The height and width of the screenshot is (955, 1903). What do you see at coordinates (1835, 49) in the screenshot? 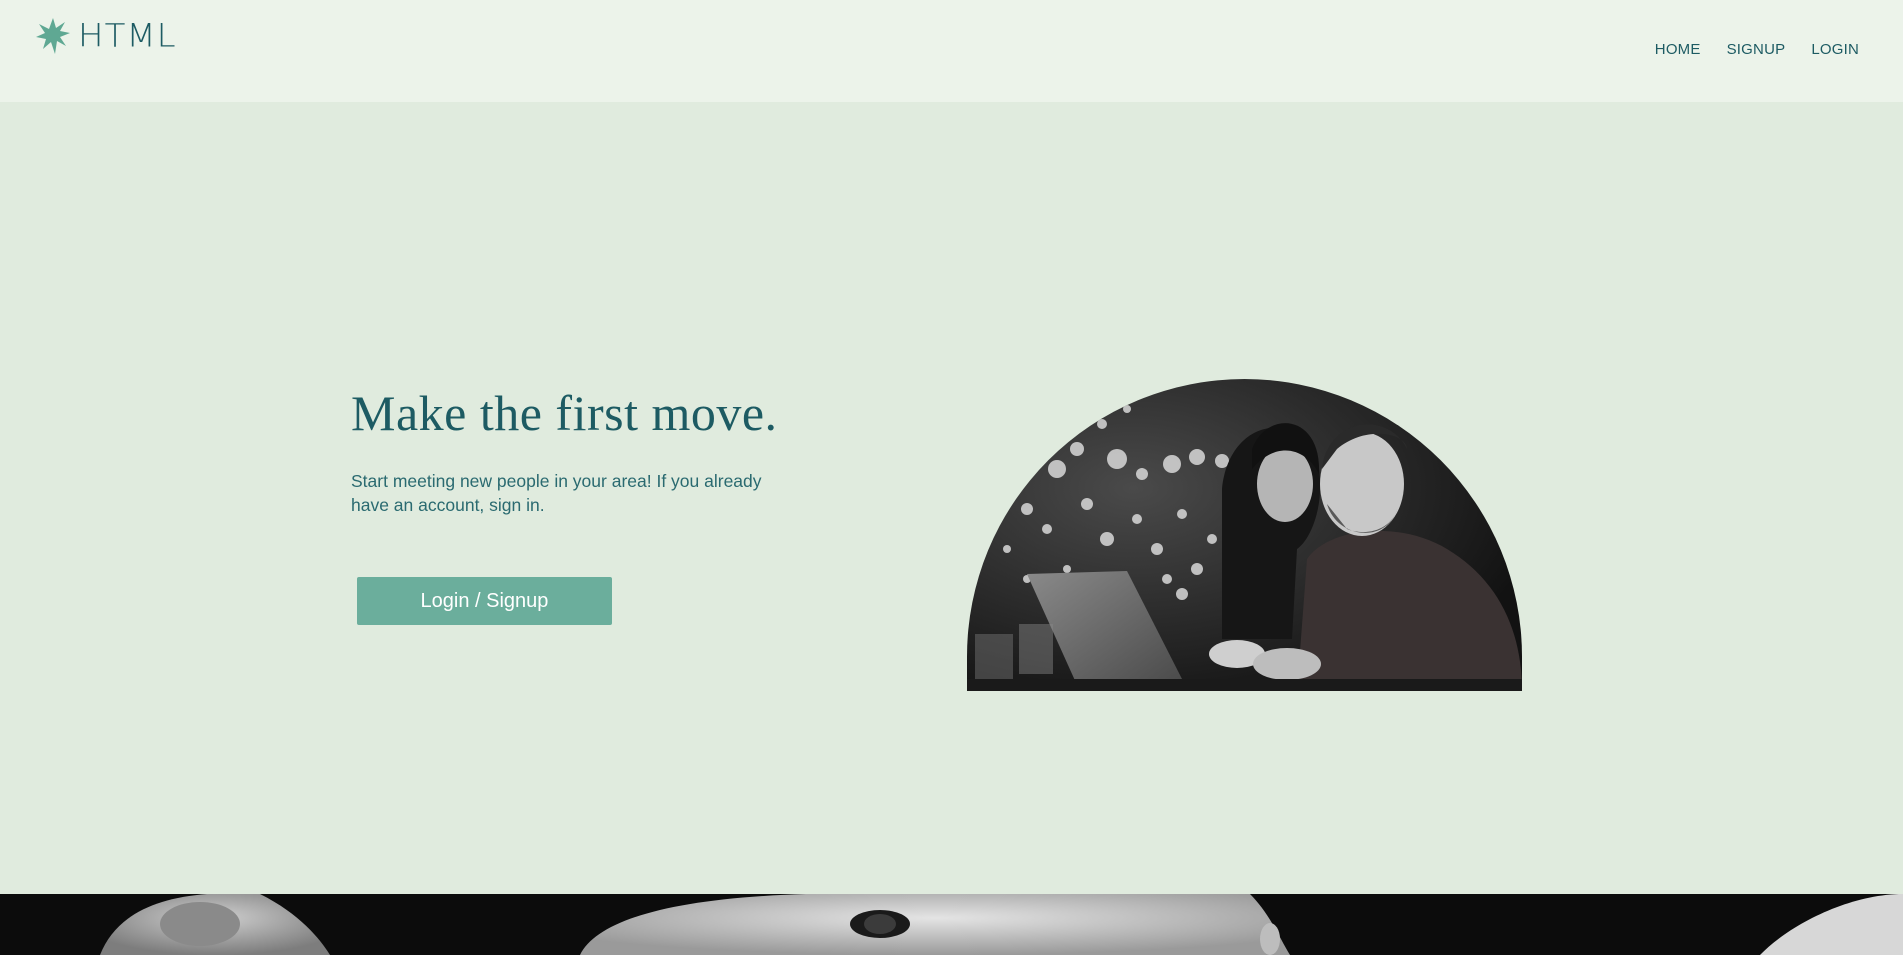
I see `nav-login-link: LOGIN` at bounding box center [1835, 49].